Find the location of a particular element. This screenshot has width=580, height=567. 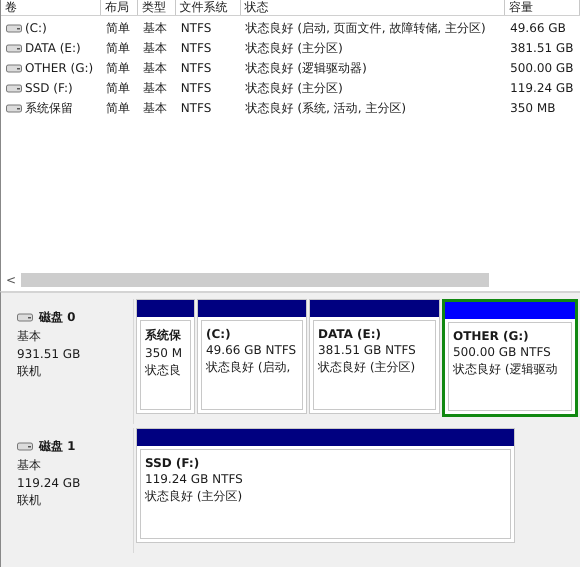

table-cell-text: 500.00 GB is located at coordinates (541, 68).